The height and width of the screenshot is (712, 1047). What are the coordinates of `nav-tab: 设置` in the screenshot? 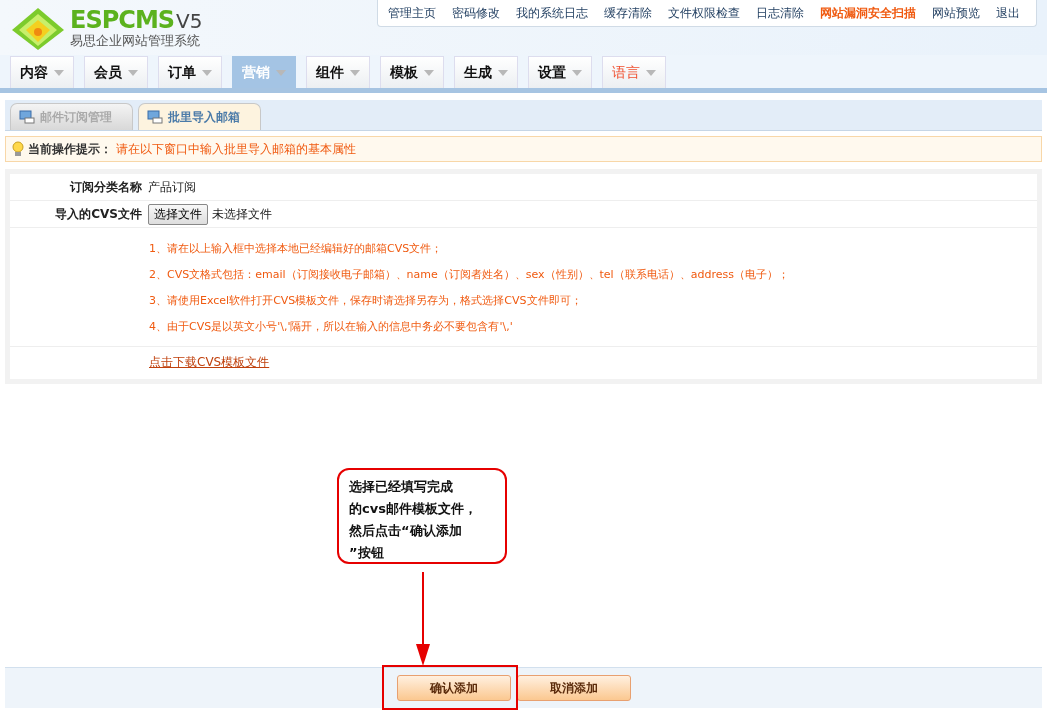 It's located at (560, 72).